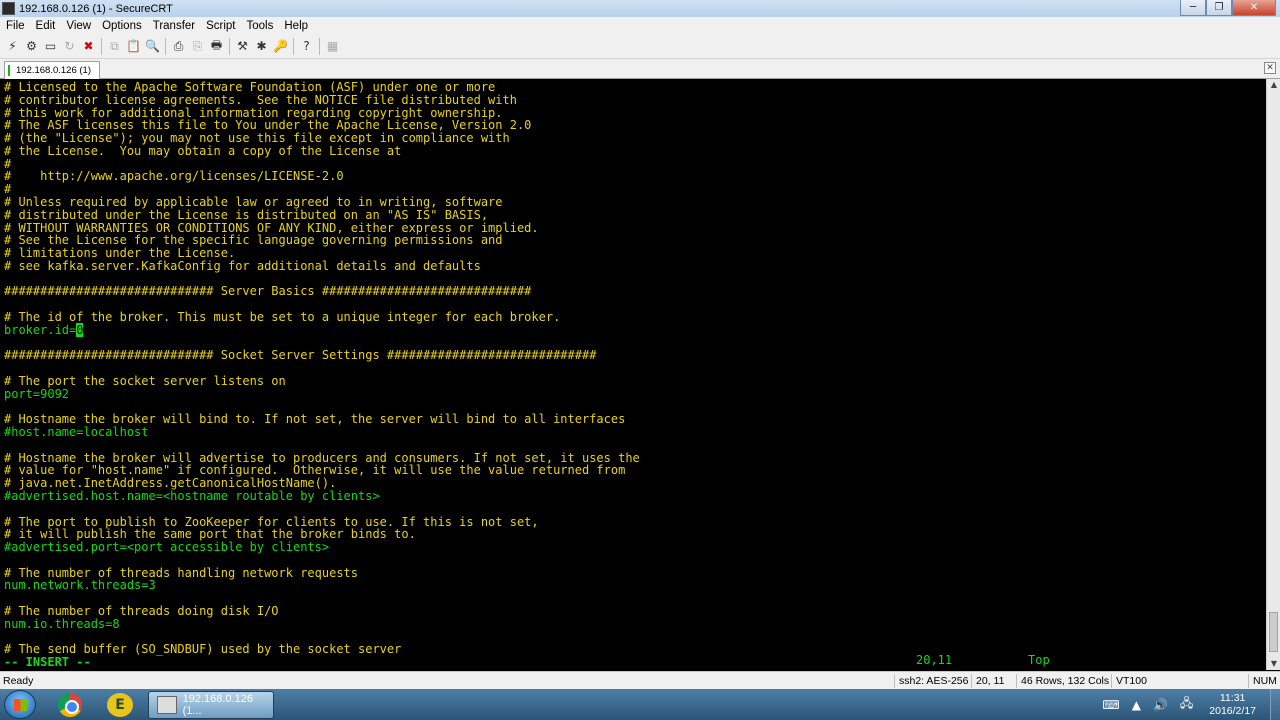  Describe the element at coordinates (47, 662) in the screenshot. I see `vim-mode-indicator: -- INSERT --` at that location.